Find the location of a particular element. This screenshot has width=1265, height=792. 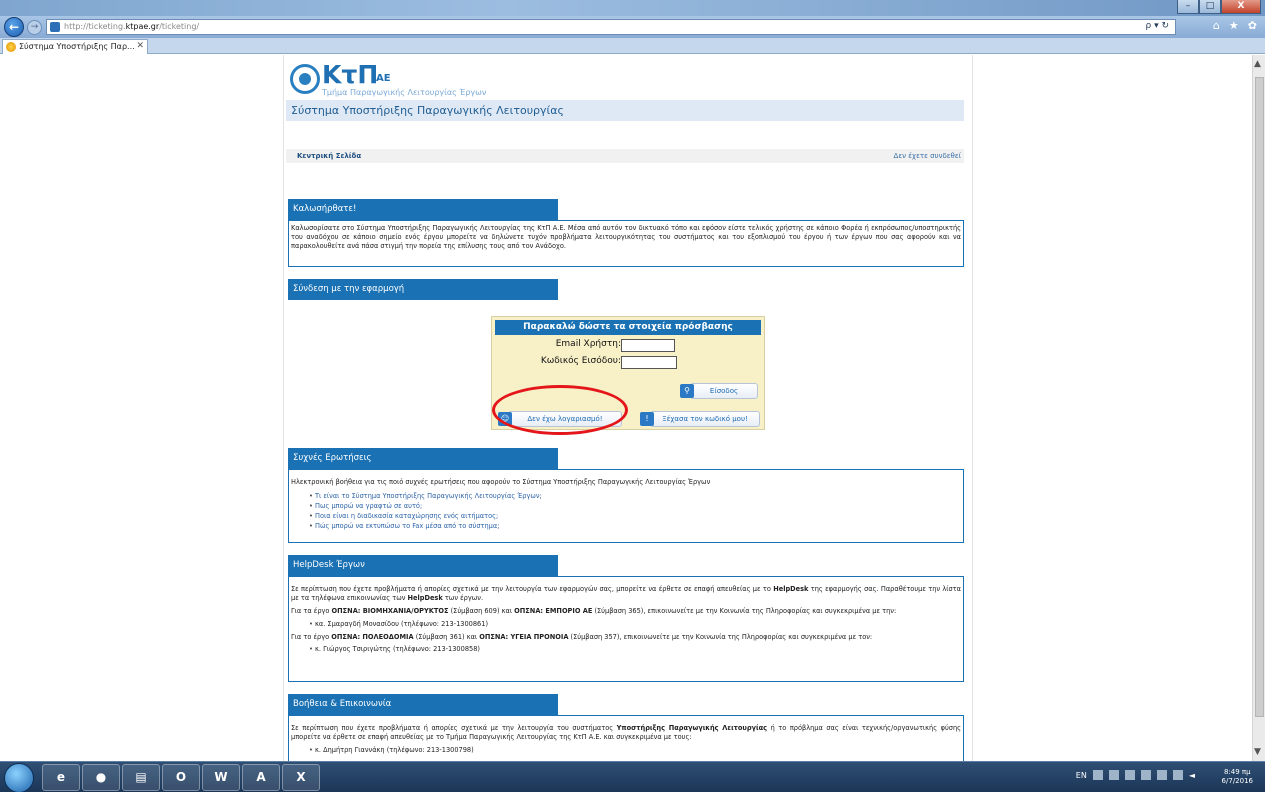

close-window-button: X is located at coordinates (1241, 7).